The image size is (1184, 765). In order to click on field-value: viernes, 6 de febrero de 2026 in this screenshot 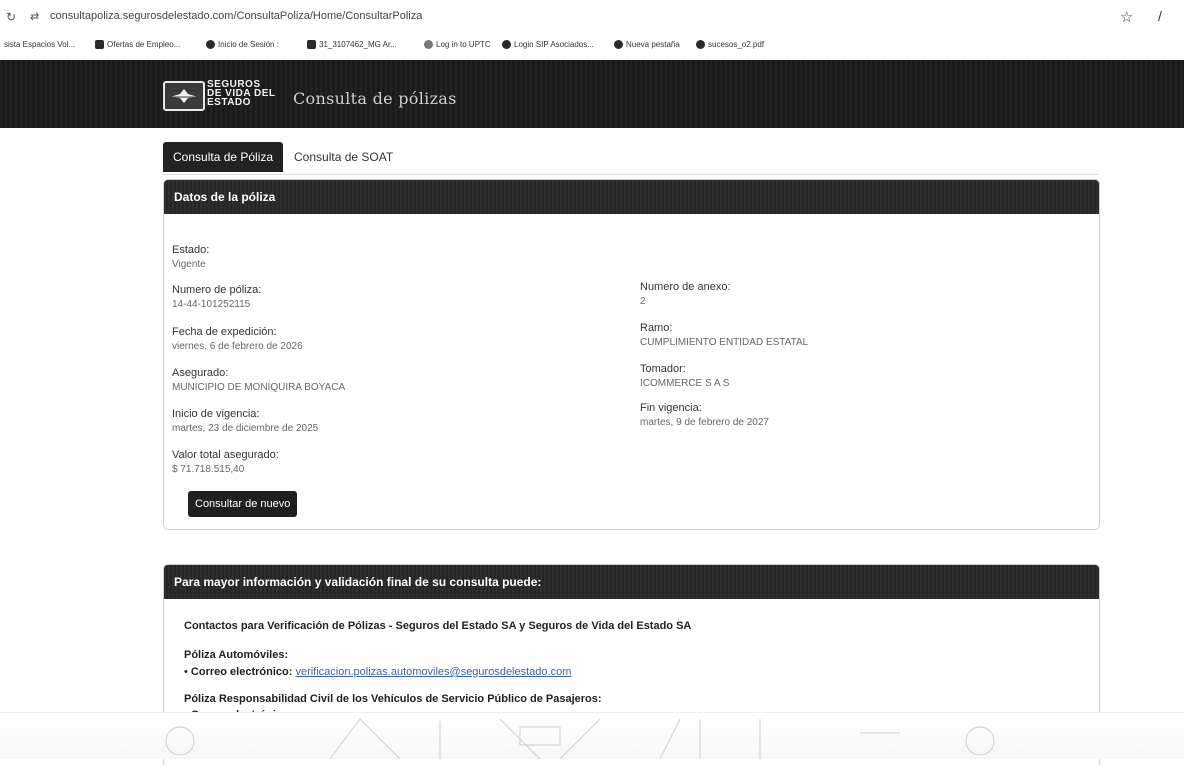, I will do `click(237, 346)`.